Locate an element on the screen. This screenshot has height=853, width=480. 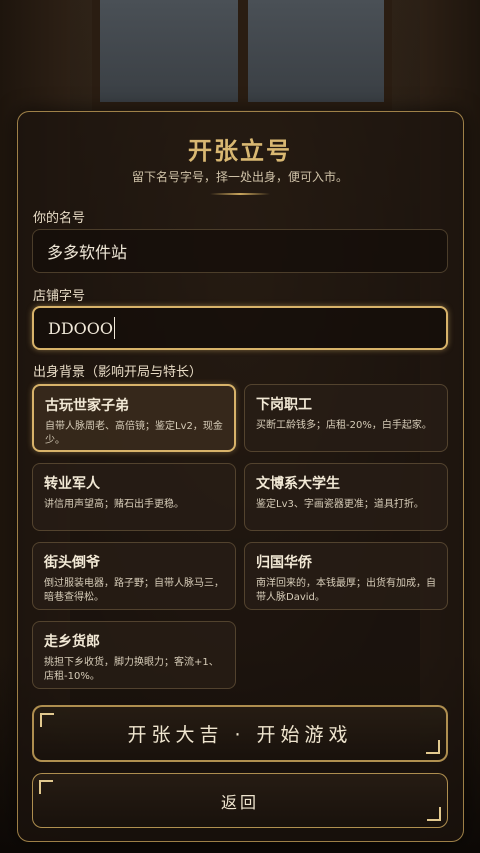
shop-name-input: DDOOO is located at coordinates (240, 328).